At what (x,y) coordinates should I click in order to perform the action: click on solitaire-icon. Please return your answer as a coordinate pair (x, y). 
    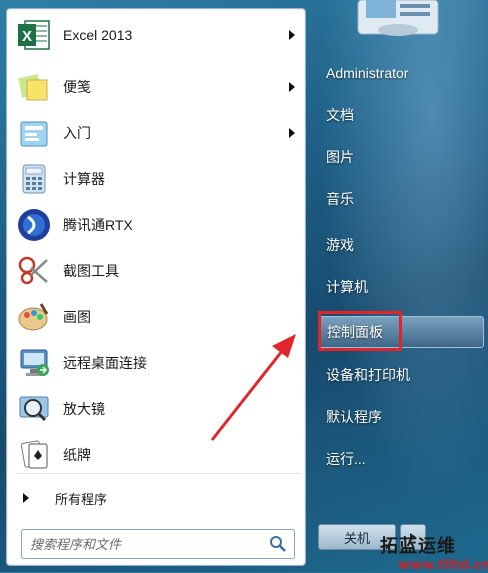
    Looking at the image, I should click on (34, 455).